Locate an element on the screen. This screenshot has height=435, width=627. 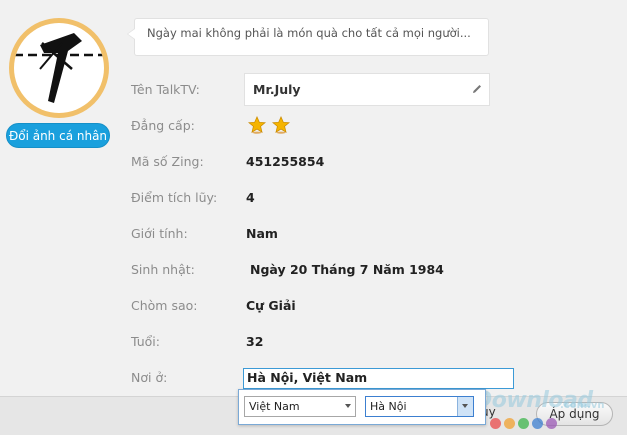
location-label: Nơi ở: is located at coordinates (149, 377).